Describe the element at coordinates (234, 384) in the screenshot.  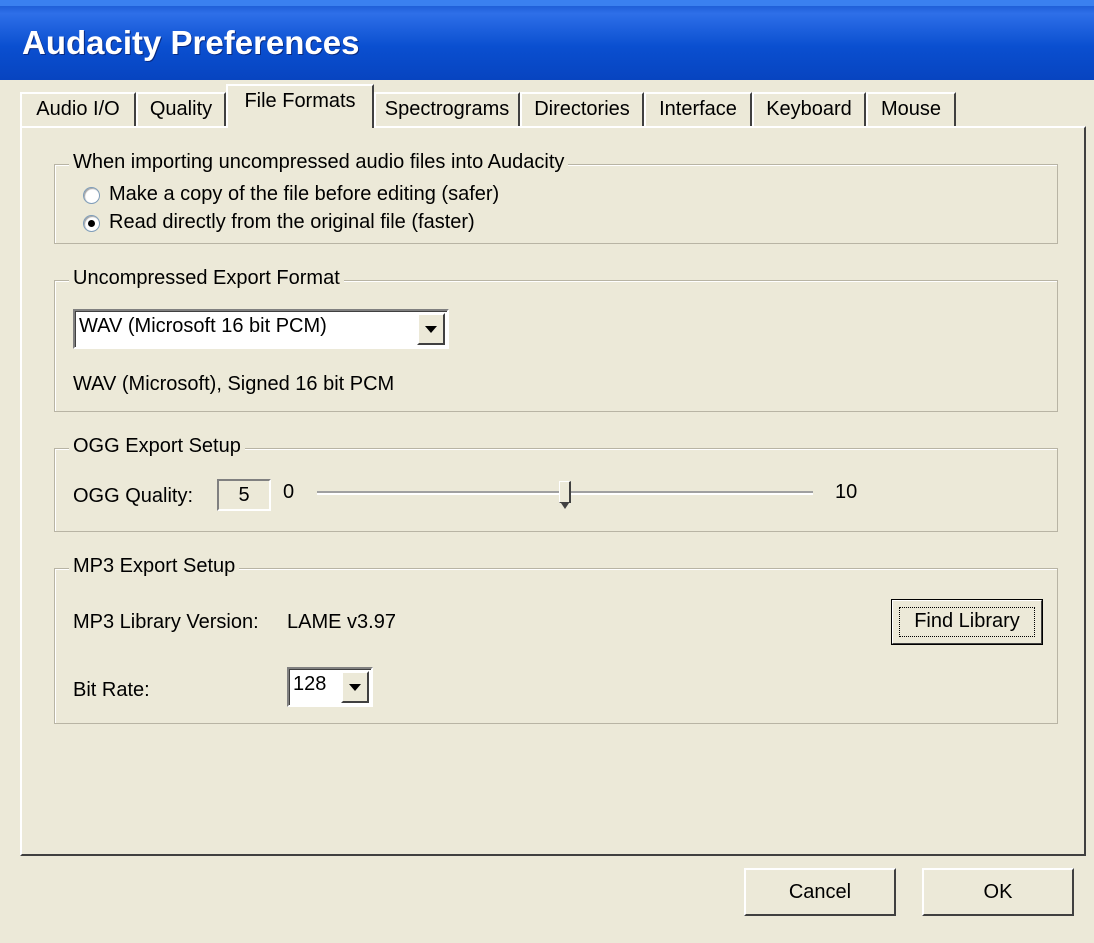
I see `export-format-description: WAV (Microsoft), Signed 16 bit PCM` at that location.